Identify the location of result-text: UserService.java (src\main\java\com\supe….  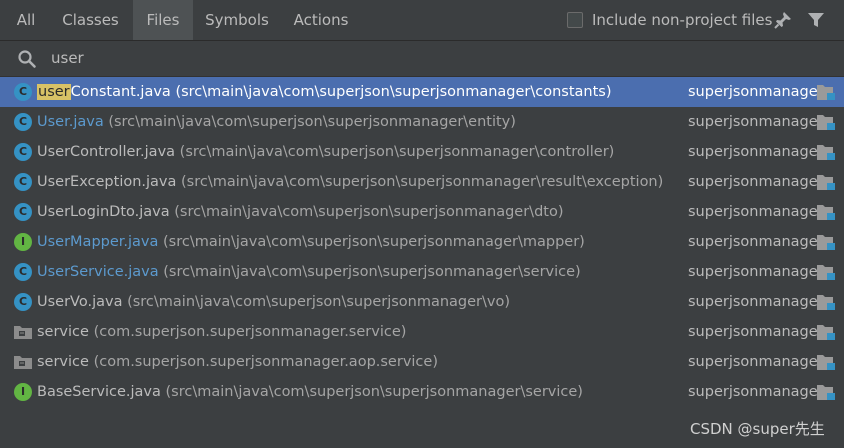
(309, 272).